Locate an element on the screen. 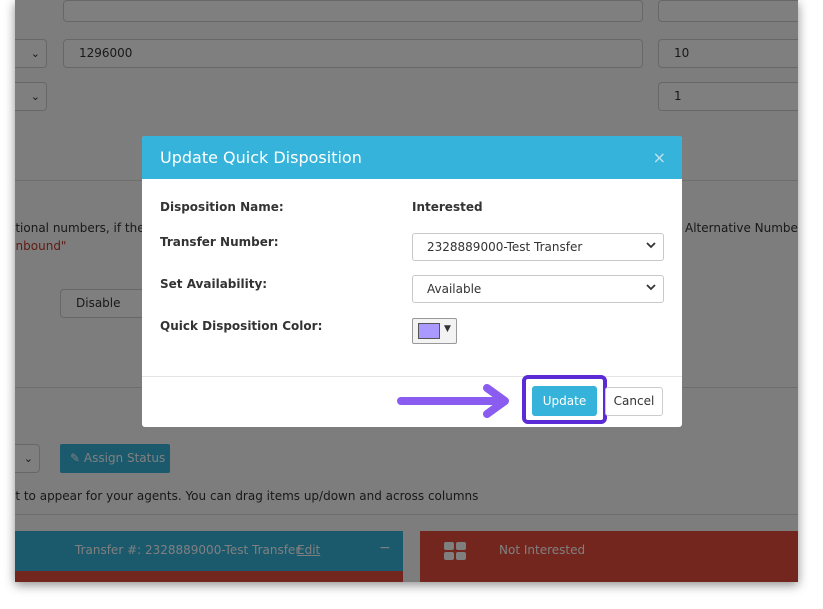  update-button: Update is located at coordinates (564, 401).